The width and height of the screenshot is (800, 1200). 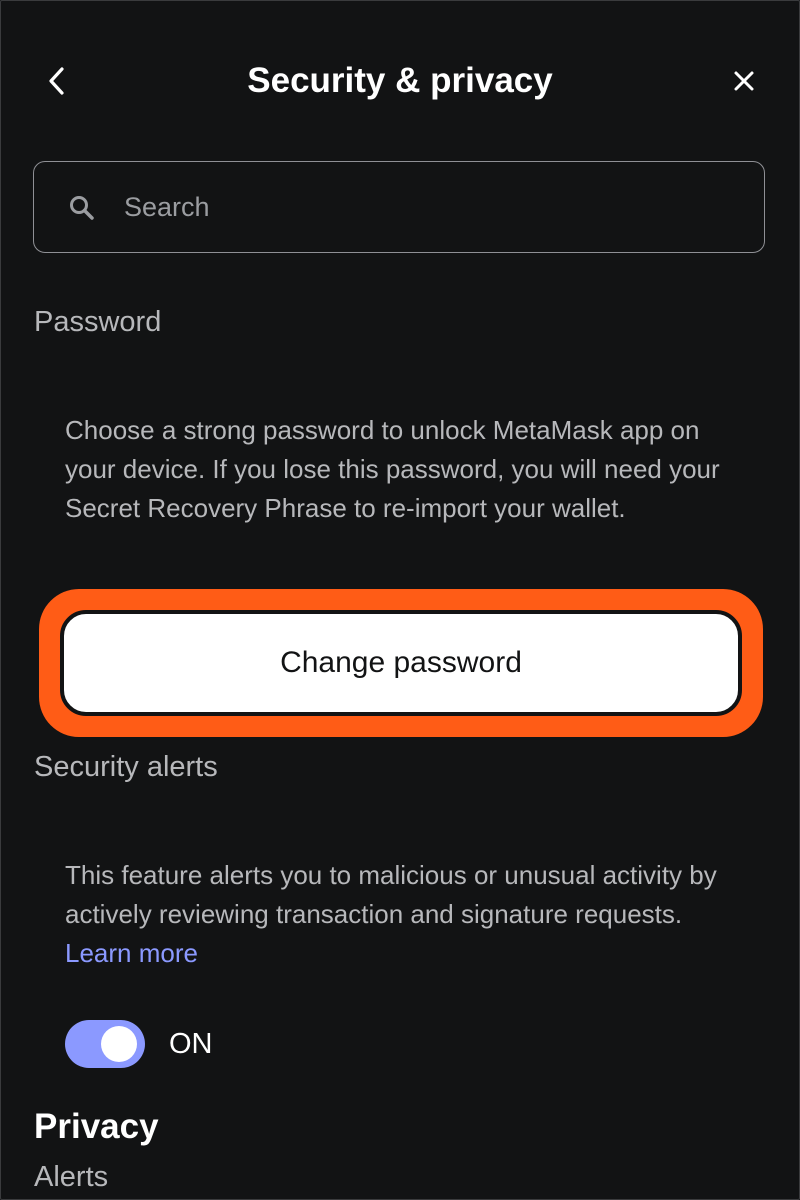 What do you see at coordinates (126, 767) in the screenshot?
I see `security-alerts-section-label: Security alerts` at bounding box center [126, 767].